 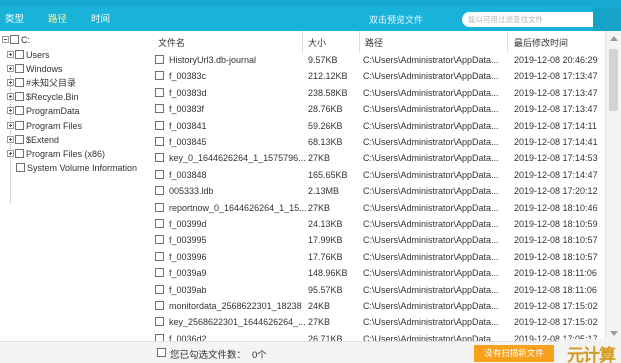 What do you see at coordinates (43, 110) in the screenshot?
I see `tree-item-programdata: ProgramData` at bounding box center [43, 110].